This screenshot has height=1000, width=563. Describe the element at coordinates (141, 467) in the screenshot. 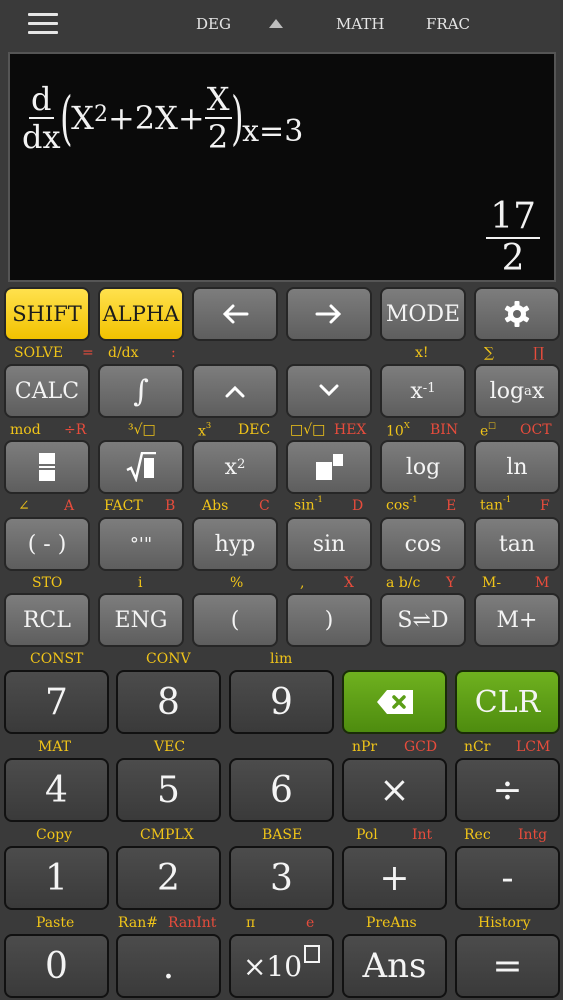

I see `sqrt-key` at that location.